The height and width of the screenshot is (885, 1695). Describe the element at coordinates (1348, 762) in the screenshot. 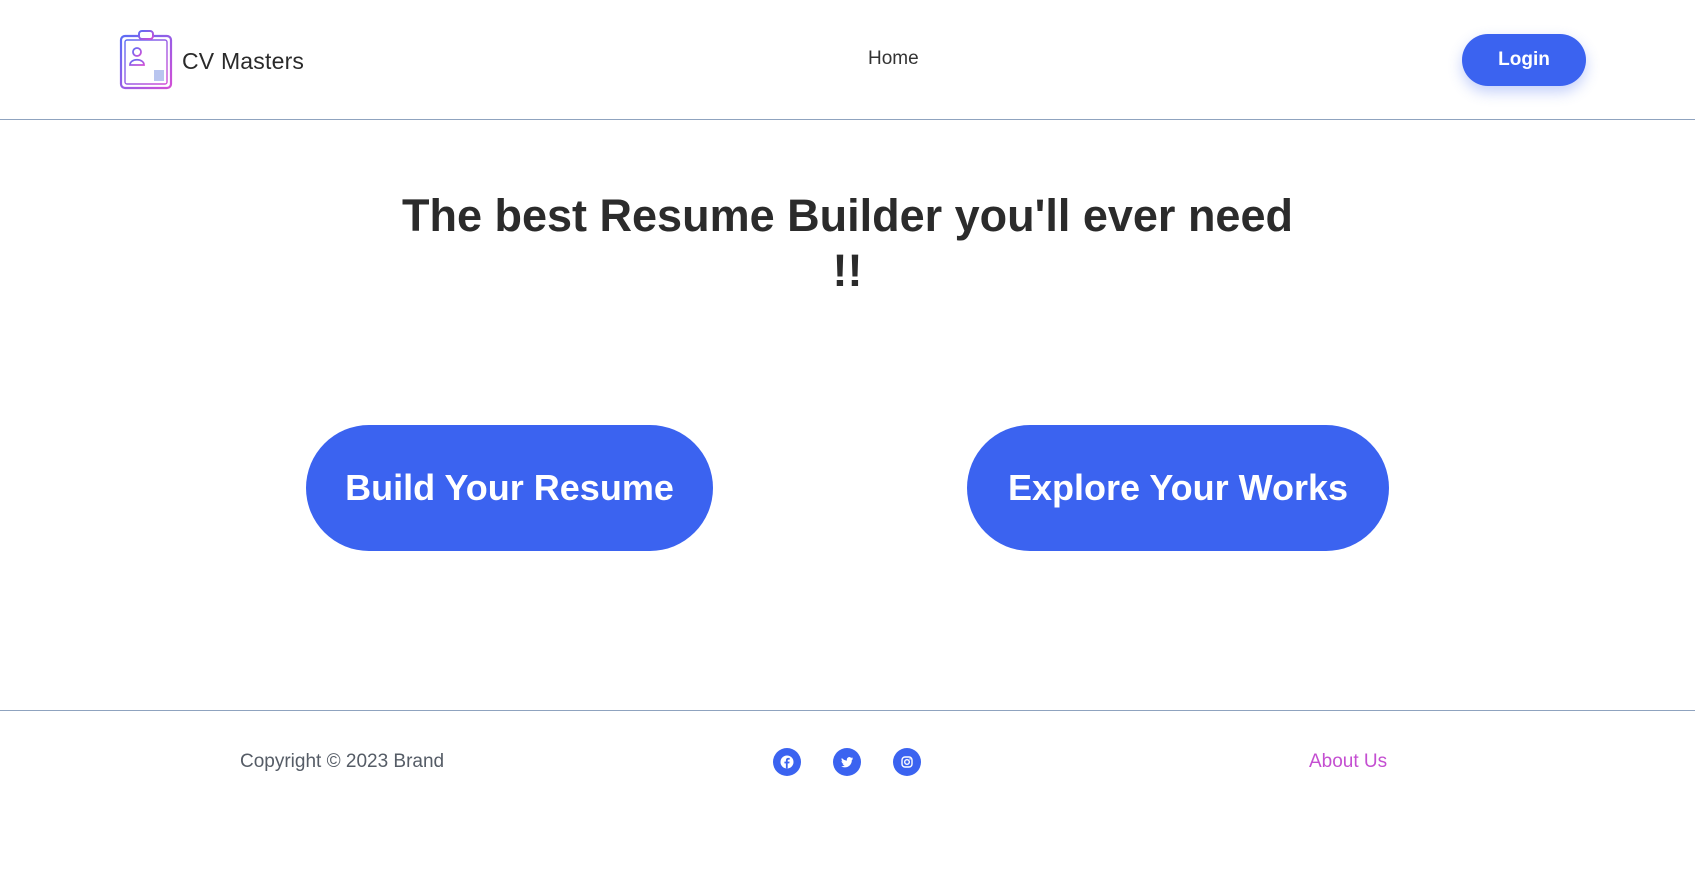

I see `about-us-link: About Us` at that location.